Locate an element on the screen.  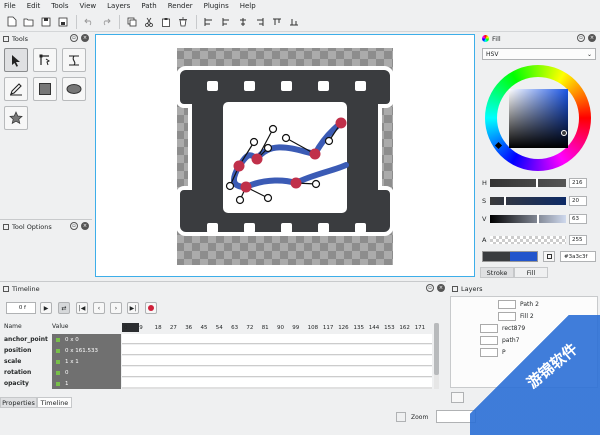
delete-icon is located at coordinates (182, 21).